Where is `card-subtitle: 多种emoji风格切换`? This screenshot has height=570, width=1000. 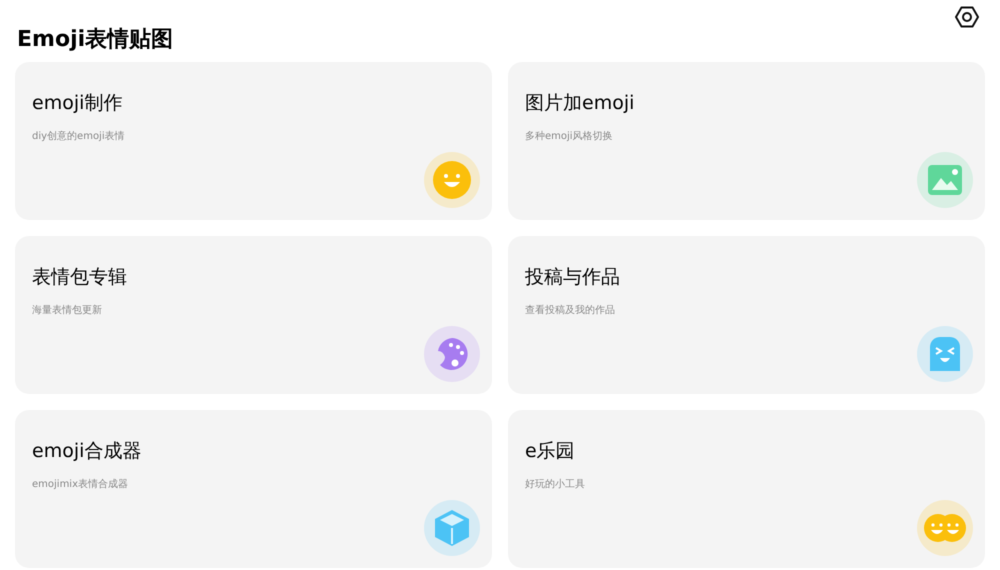 card-subtitle: 多种emoji风格切换 is located at coordinates (569, 137).